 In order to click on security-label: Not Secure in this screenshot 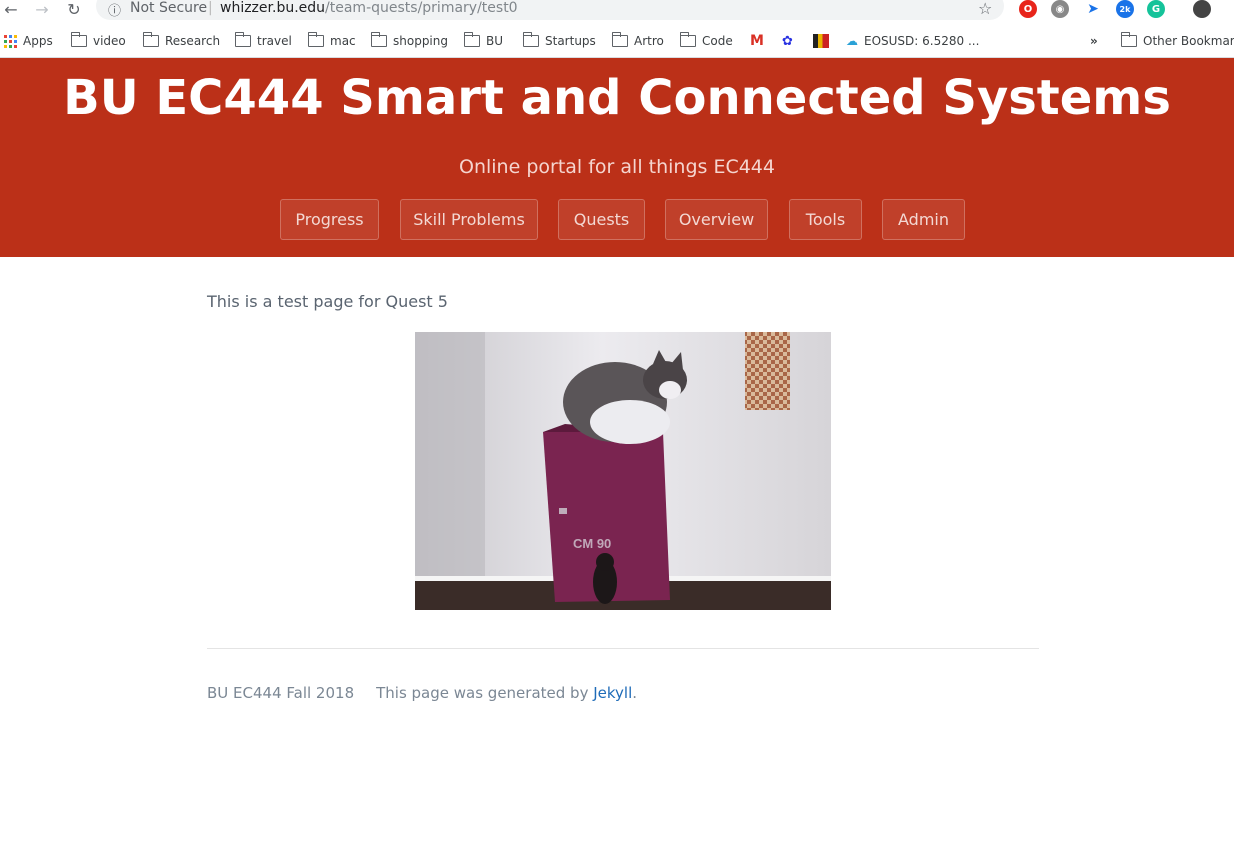, I will do `click(169, 8)`.